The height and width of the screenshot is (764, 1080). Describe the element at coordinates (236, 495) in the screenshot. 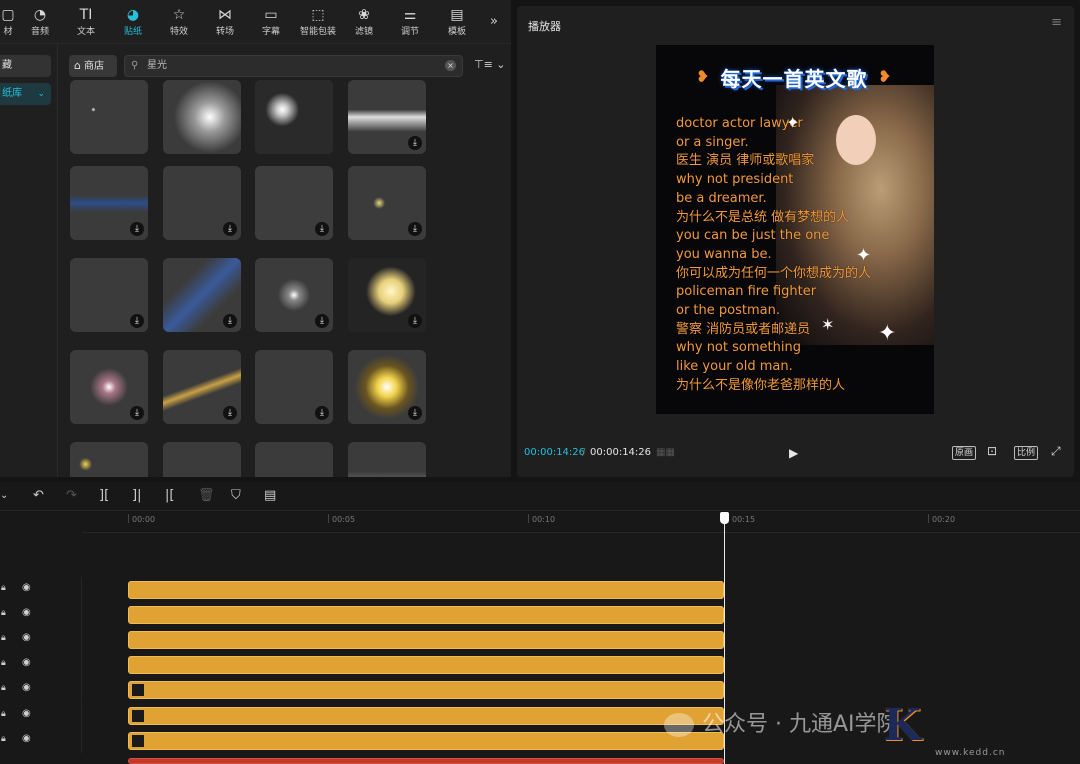

I see `marker-icon: ⛉` at that location.